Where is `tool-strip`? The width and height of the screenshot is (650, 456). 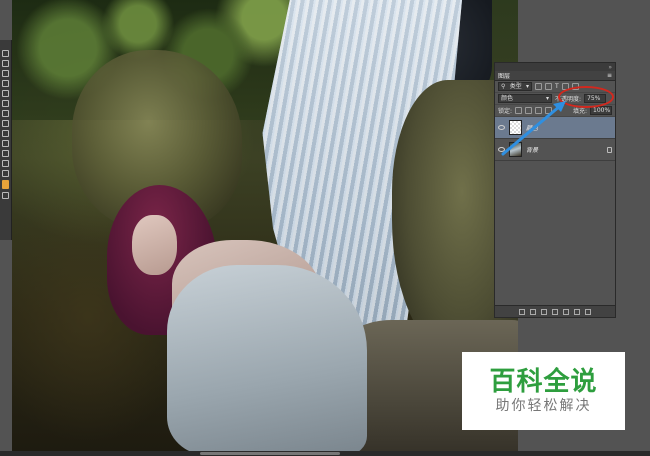
tool-strip is located at coordinates (6, 140).